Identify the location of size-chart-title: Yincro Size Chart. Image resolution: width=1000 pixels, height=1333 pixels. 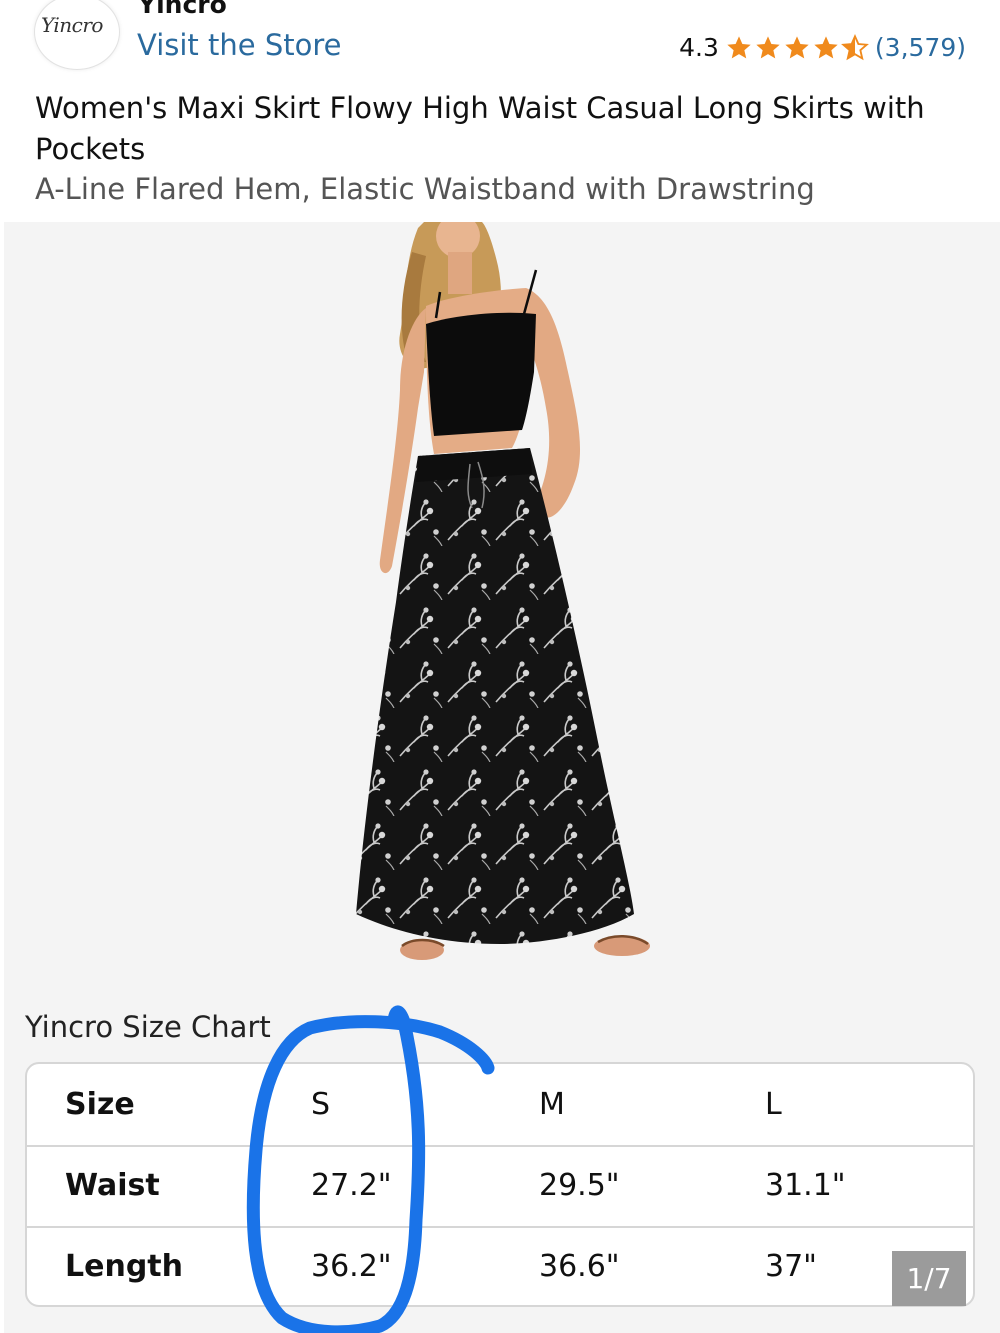
(148, 1027).